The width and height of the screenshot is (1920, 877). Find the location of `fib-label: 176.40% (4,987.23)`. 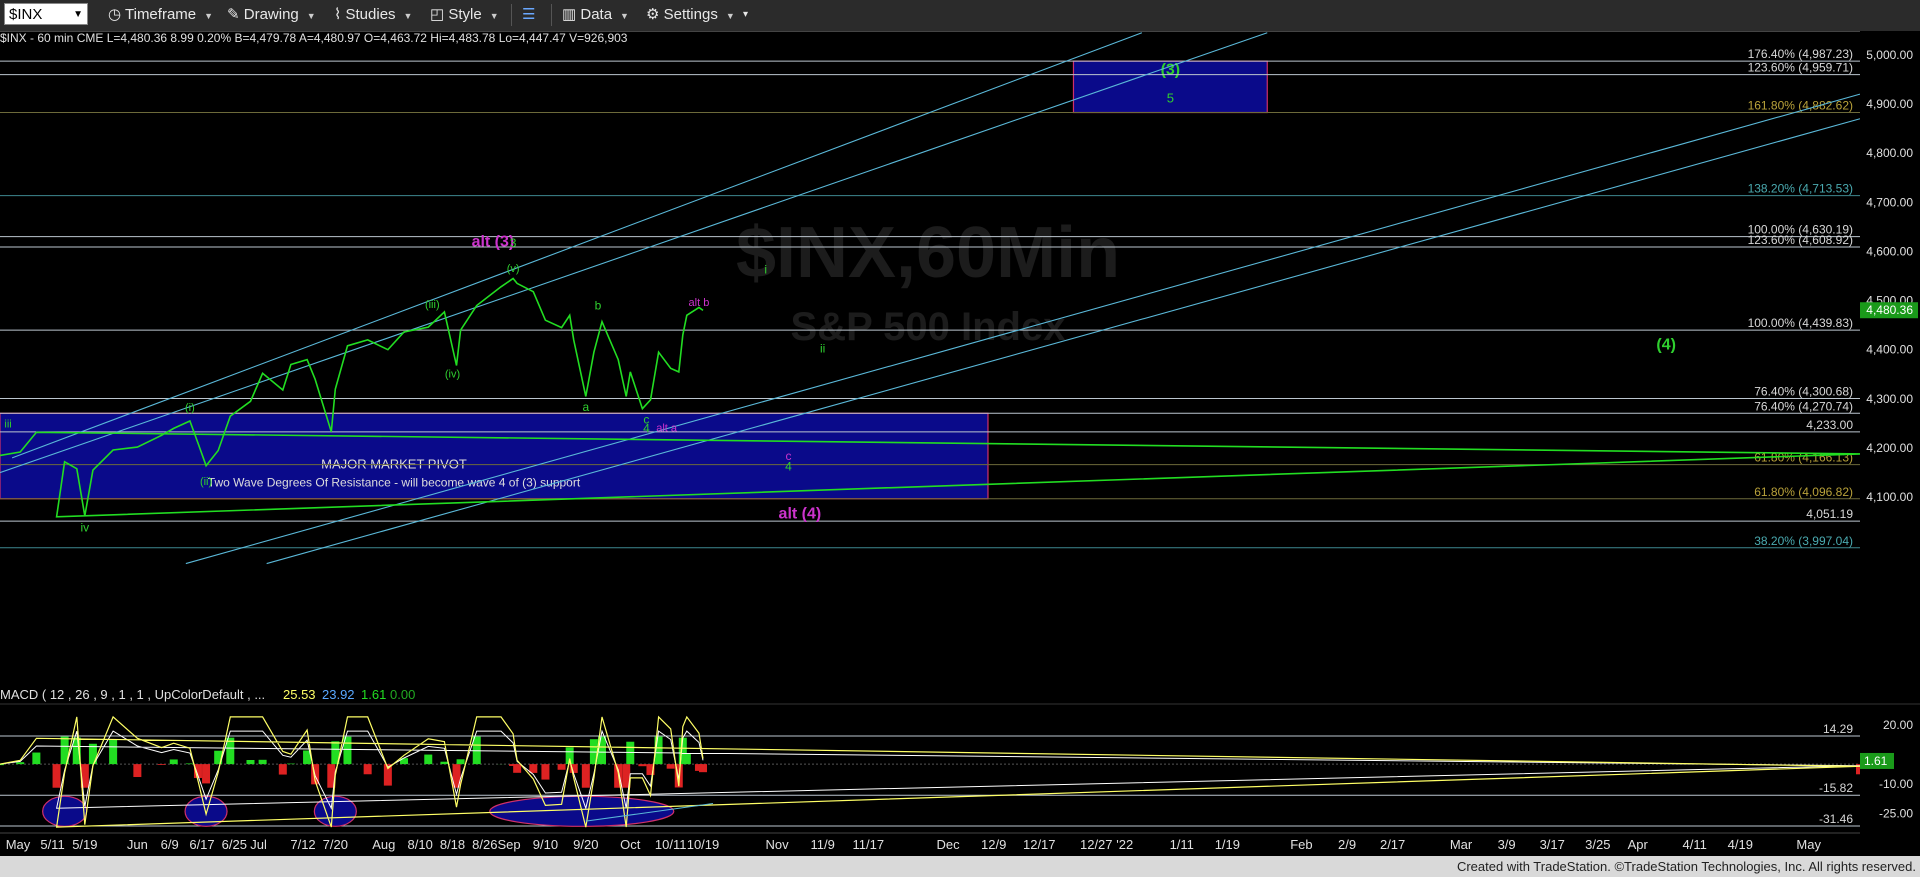

fib-label: 176.40% (4,987.23) is located at coordinates (1800, 54).